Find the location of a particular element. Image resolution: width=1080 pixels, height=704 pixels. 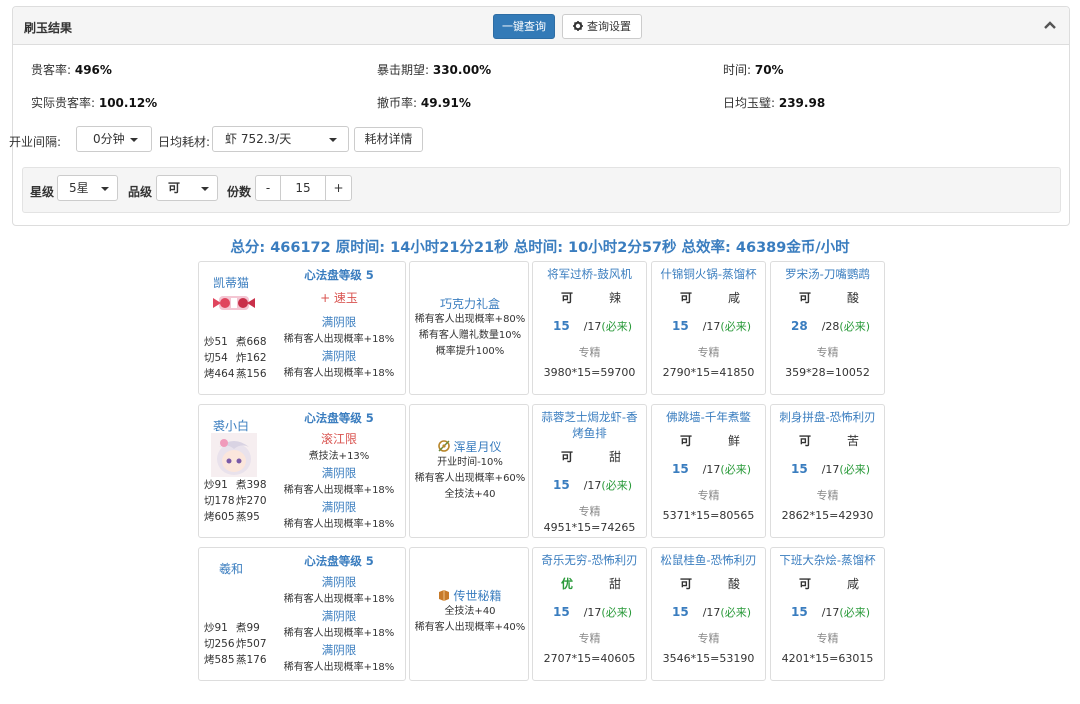

chef-stat: 蒸95 is located at coordinates (248, 517).